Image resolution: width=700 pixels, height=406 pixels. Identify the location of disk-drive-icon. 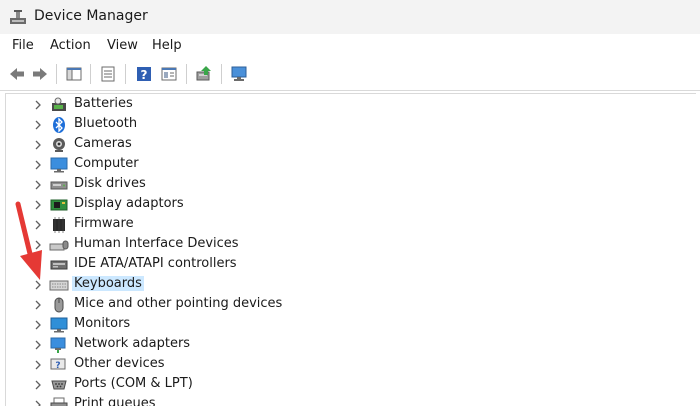
(59, 185).